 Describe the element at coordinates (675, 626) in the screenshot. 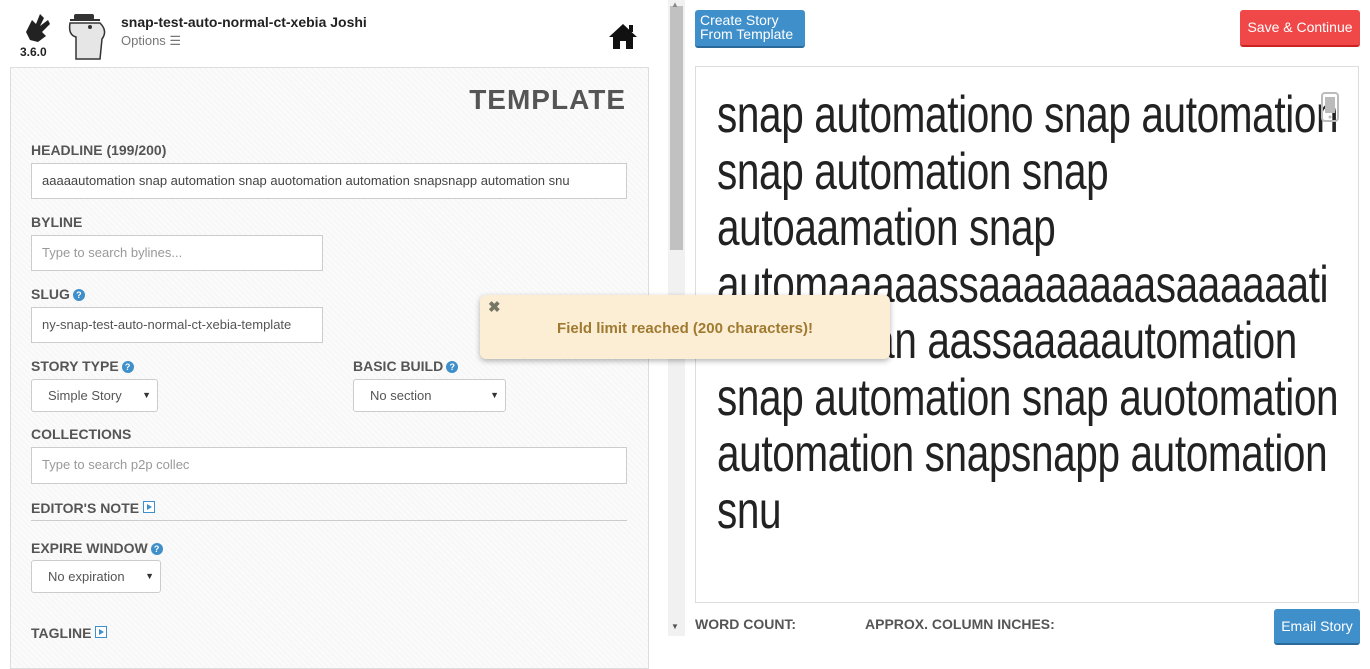

I see `scroll-down-arrow-icon: ▼` at that location.